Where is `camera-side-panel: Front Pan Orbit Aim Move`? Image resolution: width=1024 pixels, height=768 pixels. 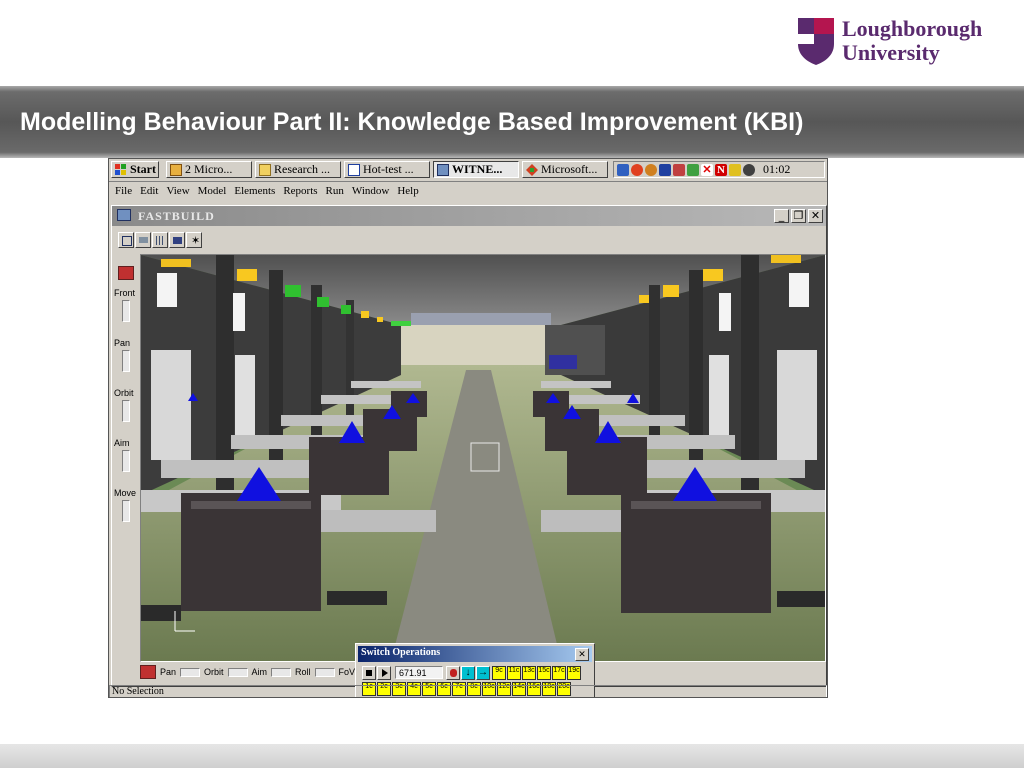 camera-side-panel: Front Pan Orbit Aim Move is located at coordinates (126, 460).